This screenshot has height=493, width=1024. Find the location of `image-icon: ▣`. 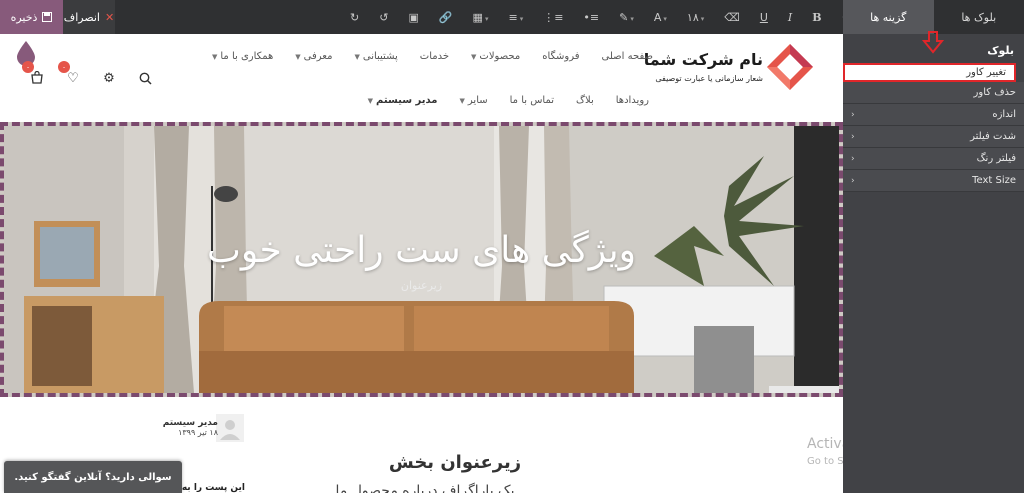

image-icon: ▣ is located at coordinates (413, 17).